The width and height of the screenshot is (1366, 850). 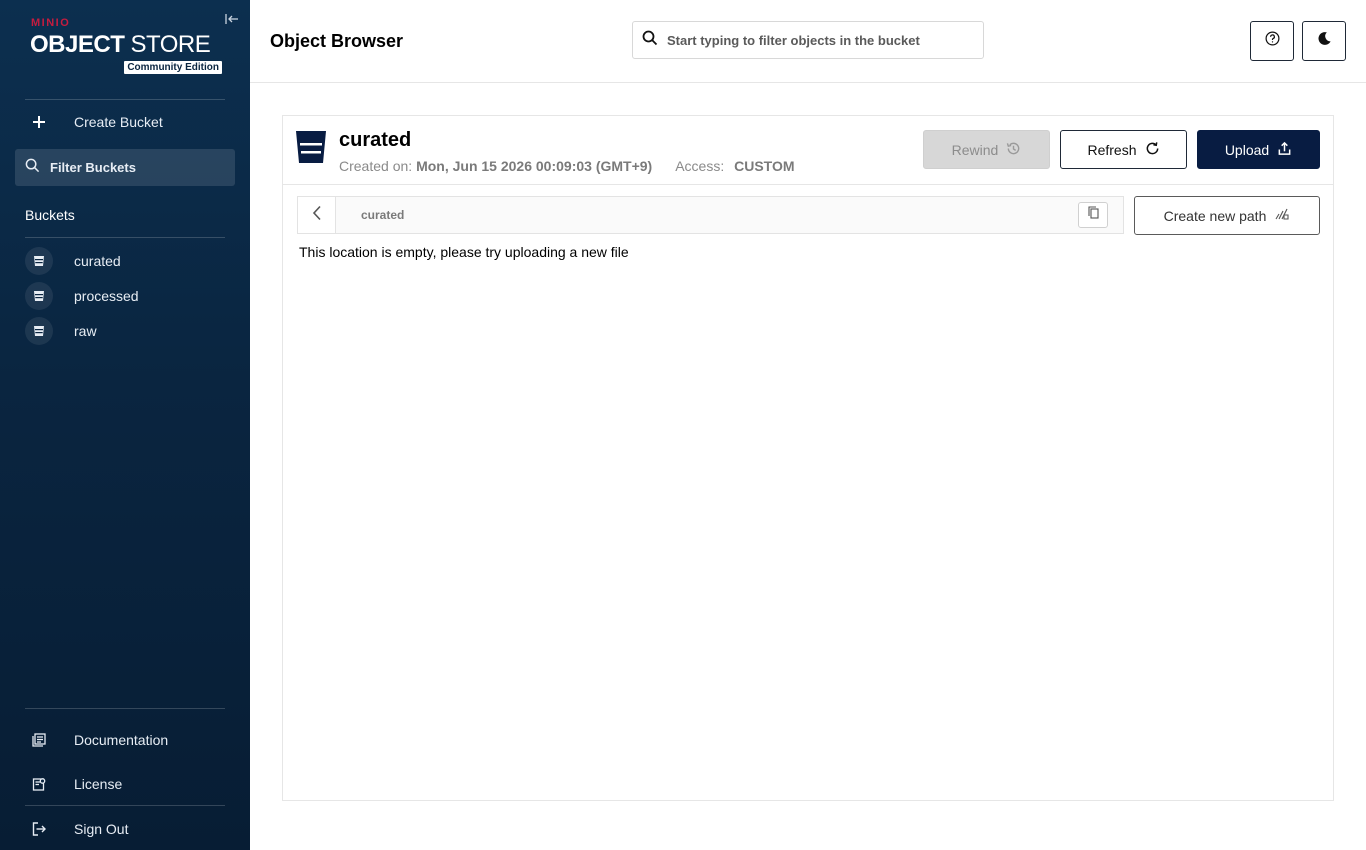 I want to click on filter-buckets-input: Filter Buckets, so click(x=125, y=167).